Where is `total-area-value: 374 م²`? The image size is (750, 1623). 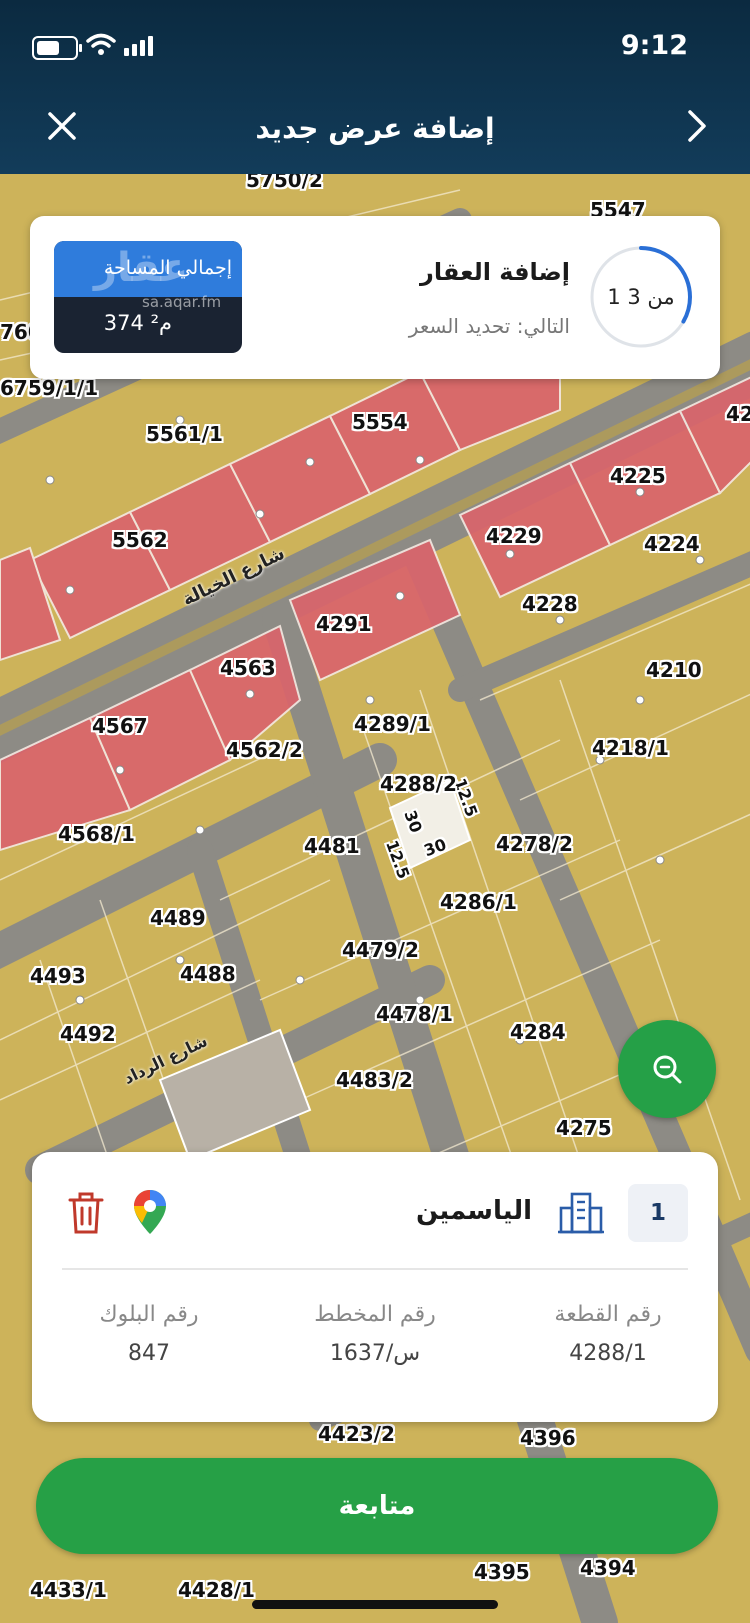
total-area-value: 374 م² is located at coordinates (137, 323).